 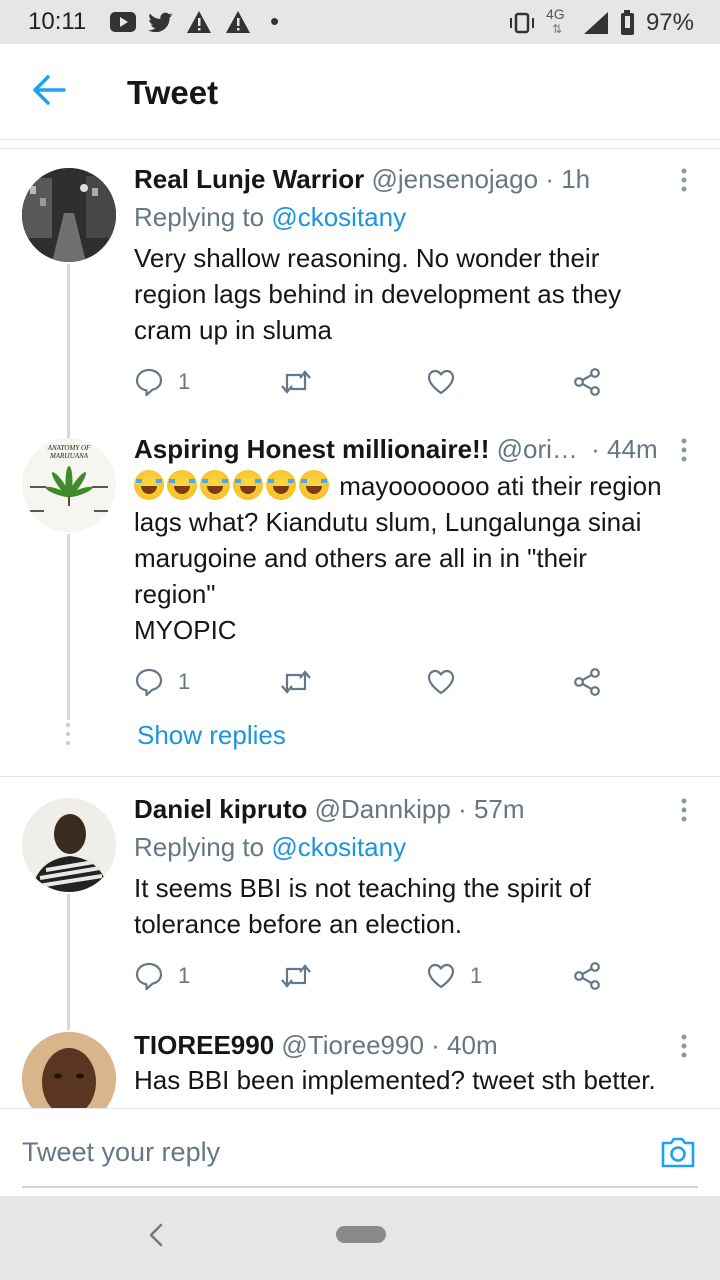 What do you see at coordinates (352, 1045) in the screenshot?
I see `user-handle: @Tioree990` at bounding box center [352, 1045].